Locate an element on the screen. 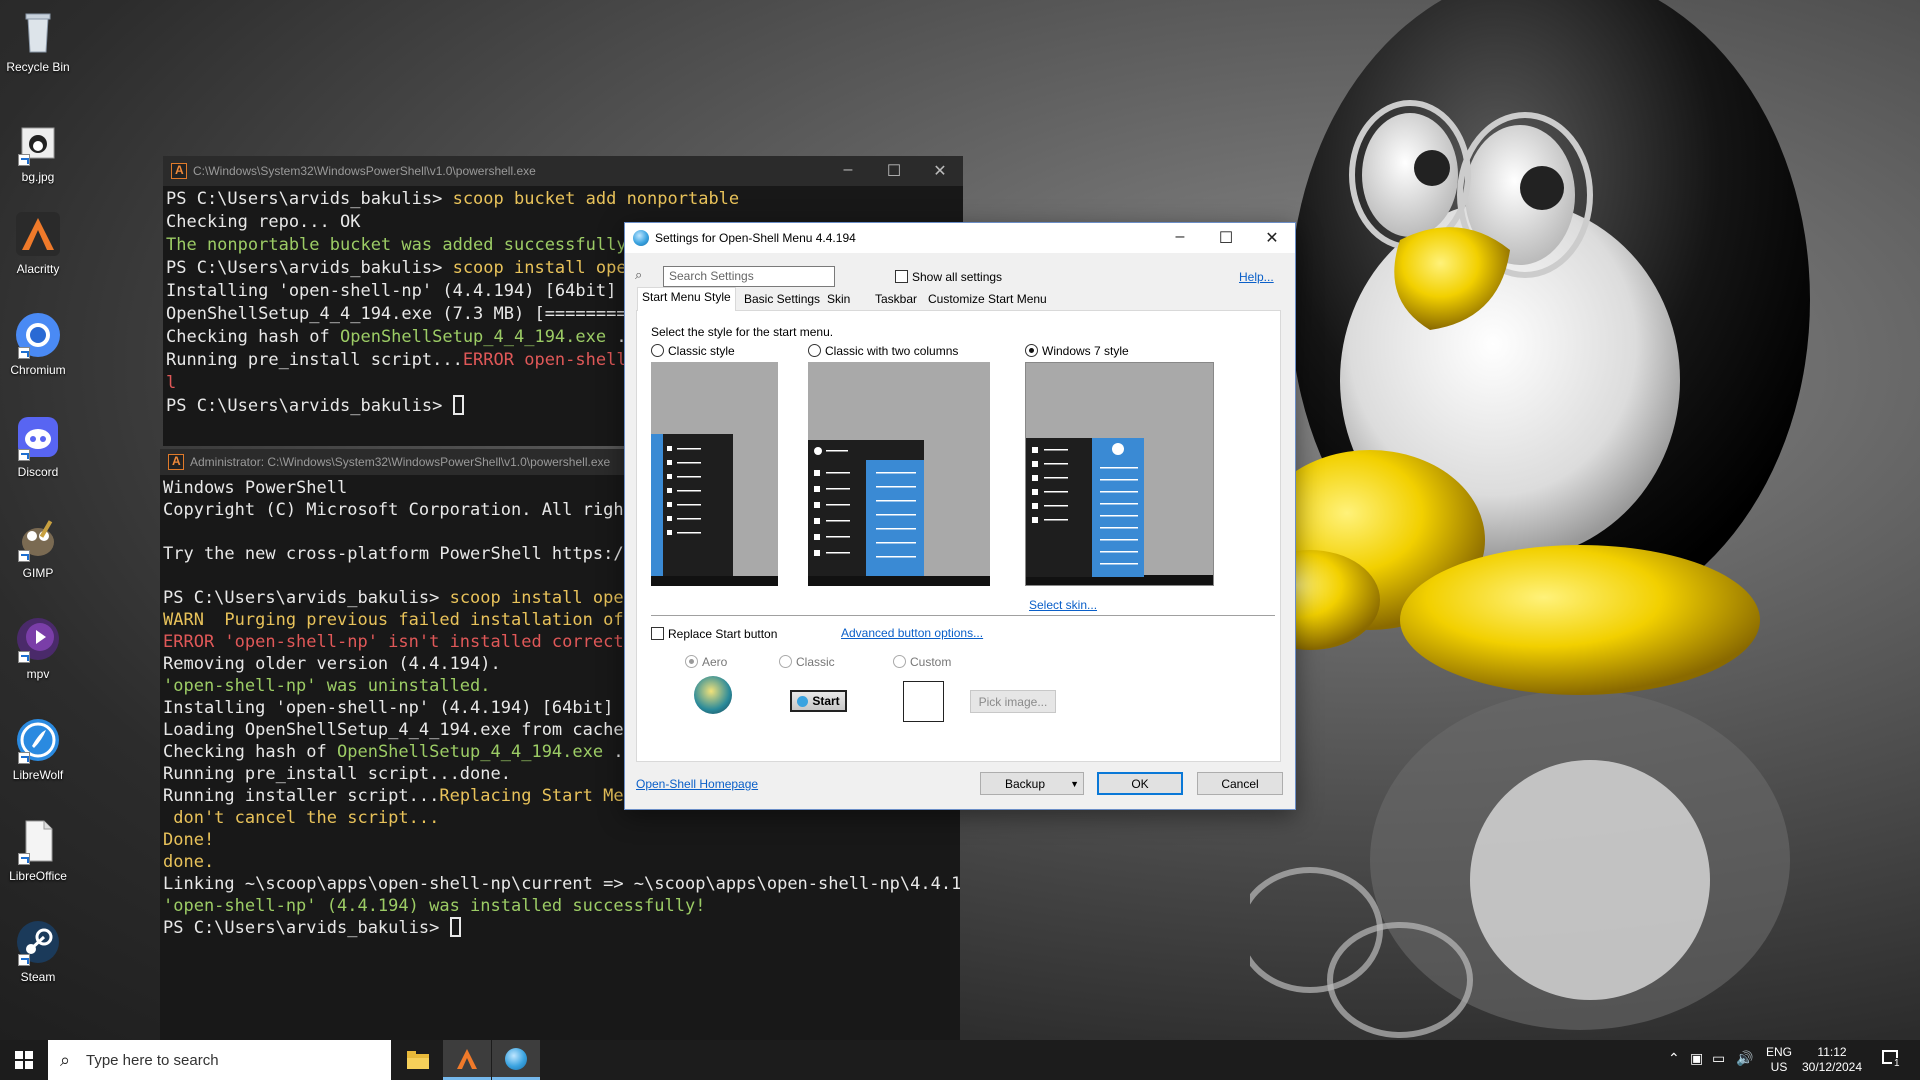 The height and width of the screenshot is (1080, 1920). tab-start-menu-style: Start Menu Style is located at coordinates (686, 299).